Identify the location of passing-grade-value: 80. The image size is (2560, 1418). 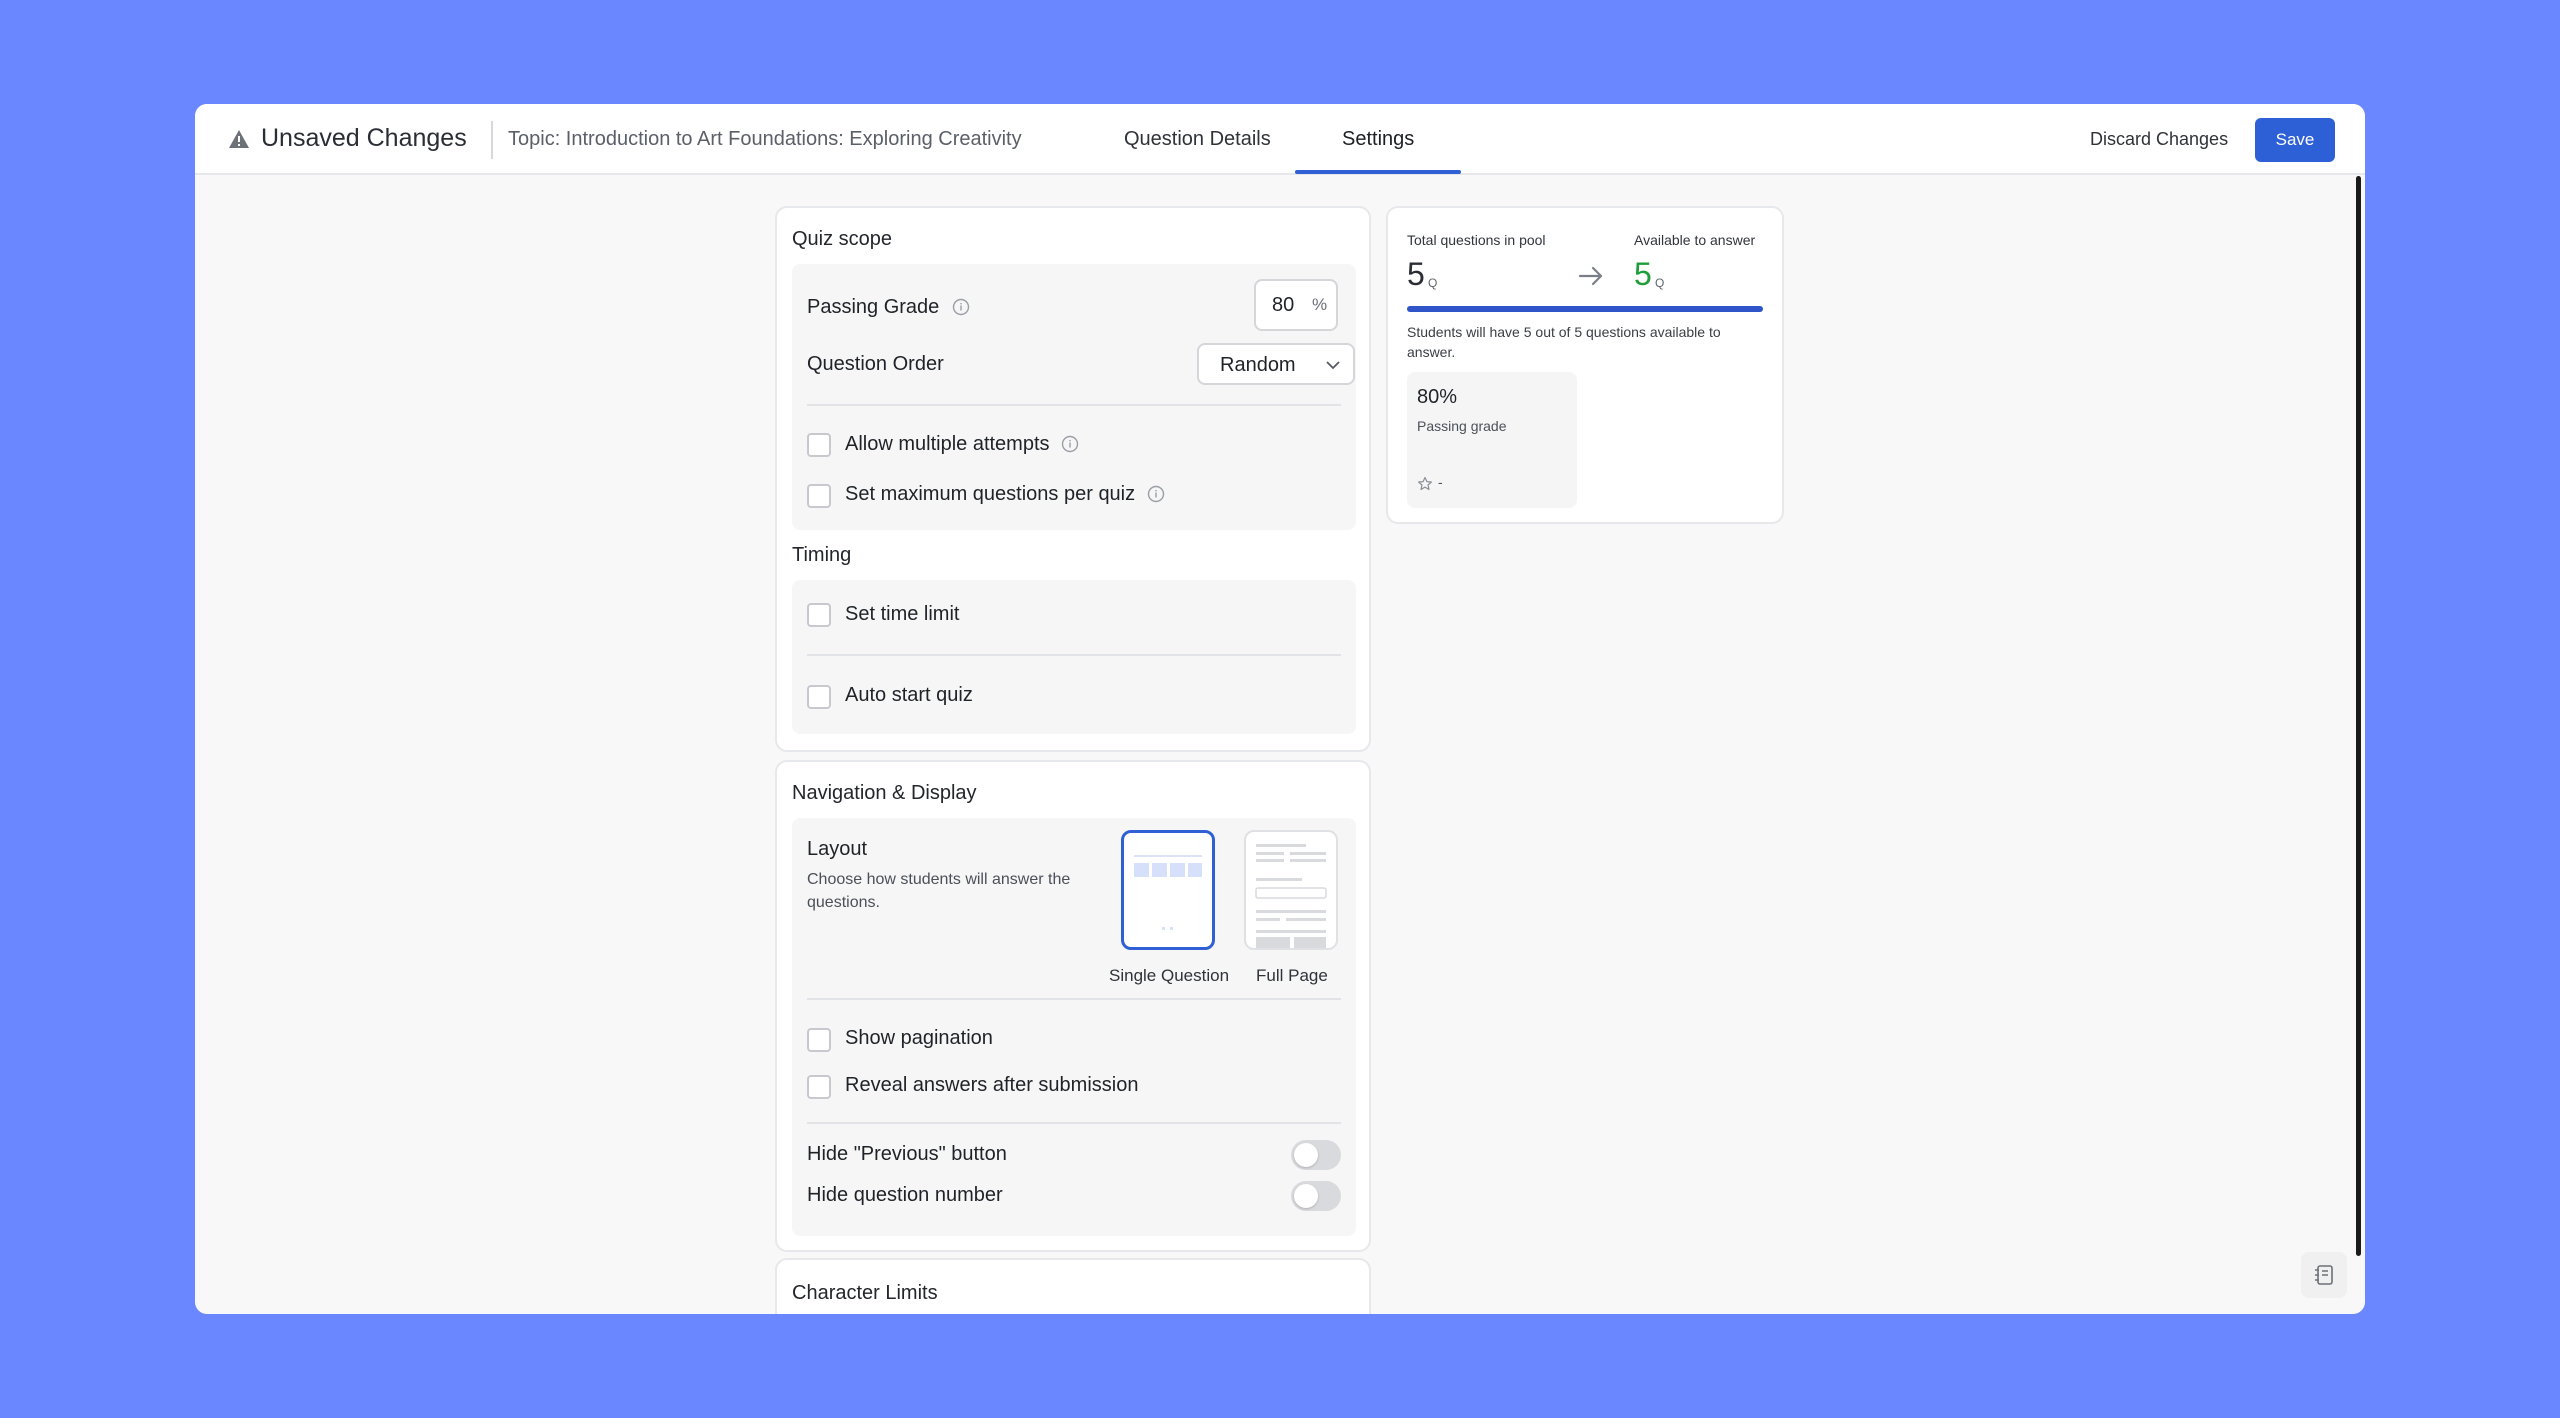
(1283, 305).